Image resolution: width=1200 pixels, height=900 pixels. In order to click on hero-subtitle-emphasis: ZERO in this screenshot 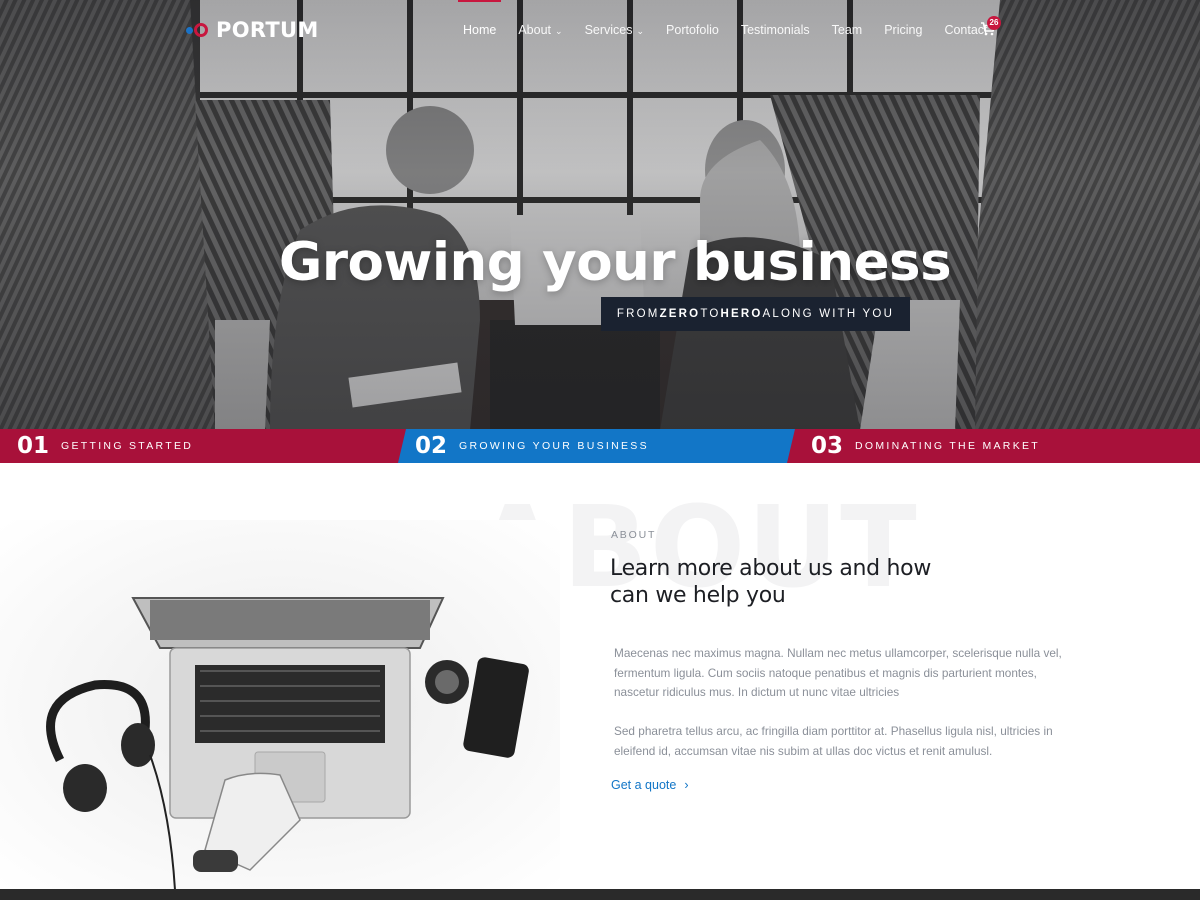, I will do `click(680, 314)`.